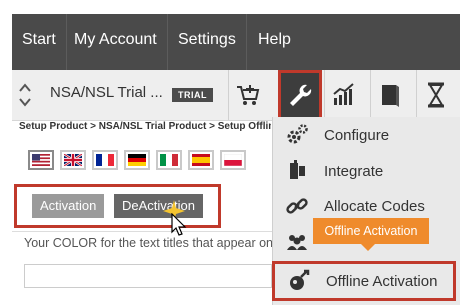 This screenshot has height=305, width=460. I want to click on frame-top, so click(230, 7).